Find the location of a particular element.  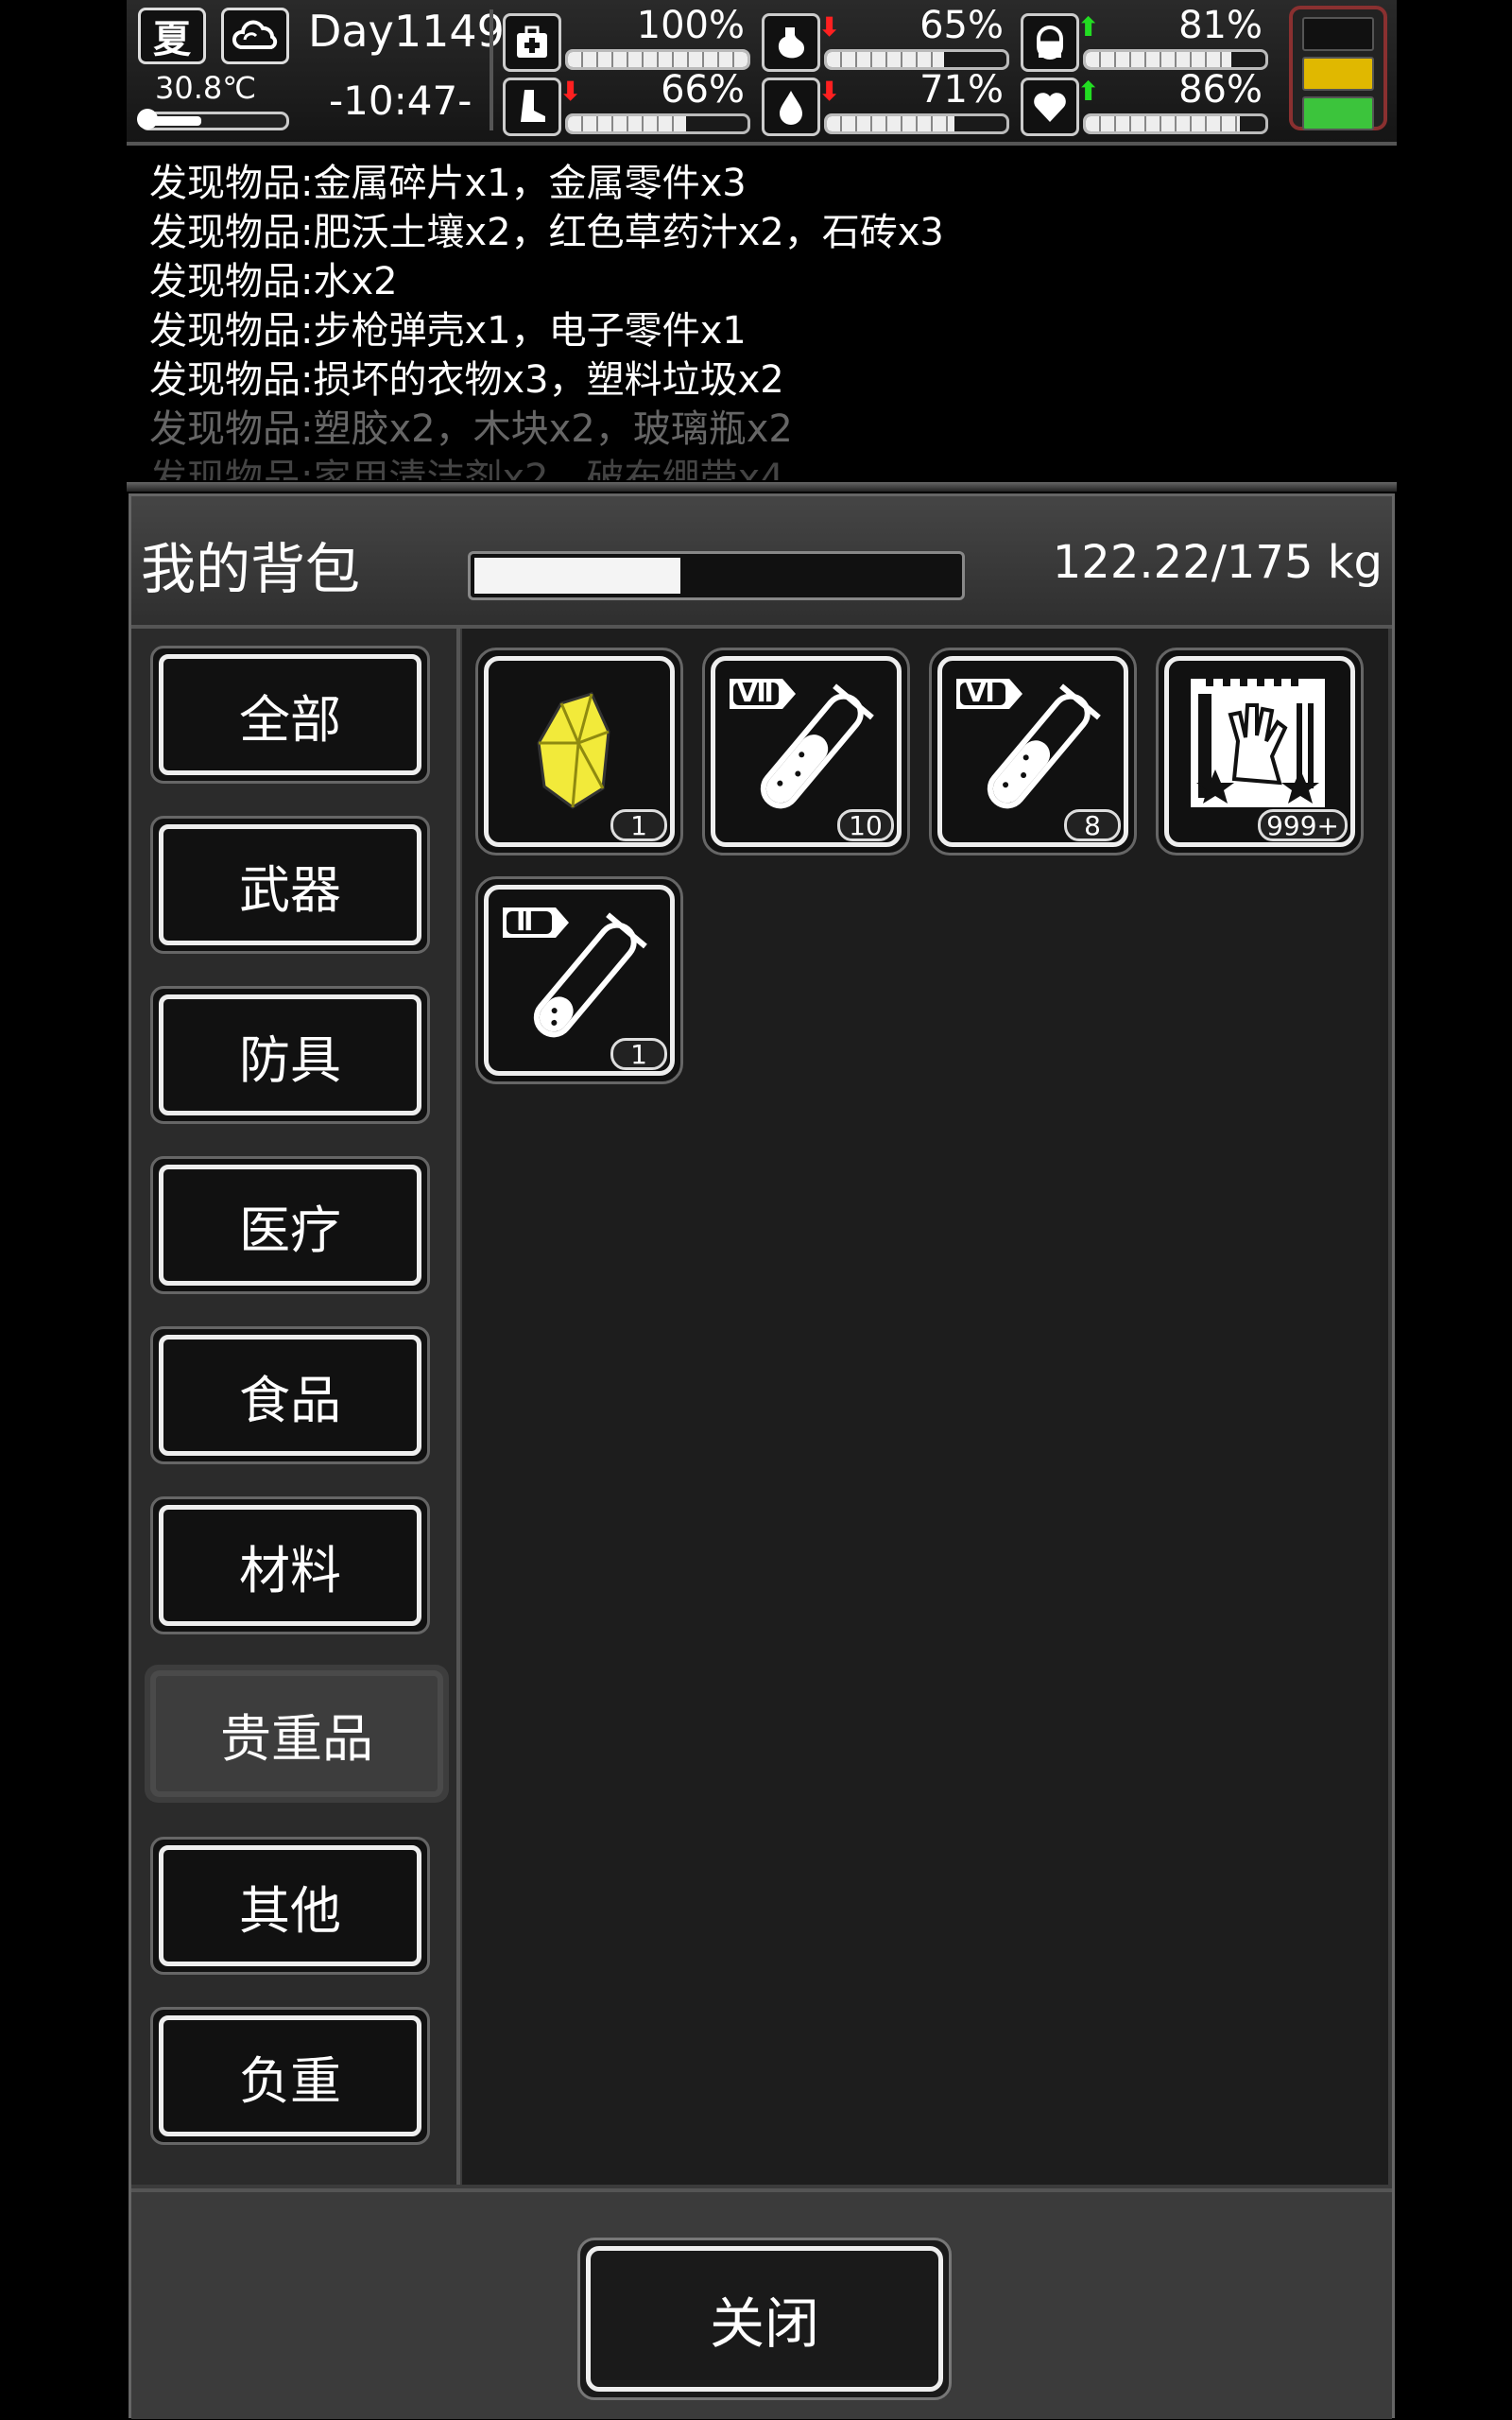

category-food: 食品 is located at coordinates (290, 1395).